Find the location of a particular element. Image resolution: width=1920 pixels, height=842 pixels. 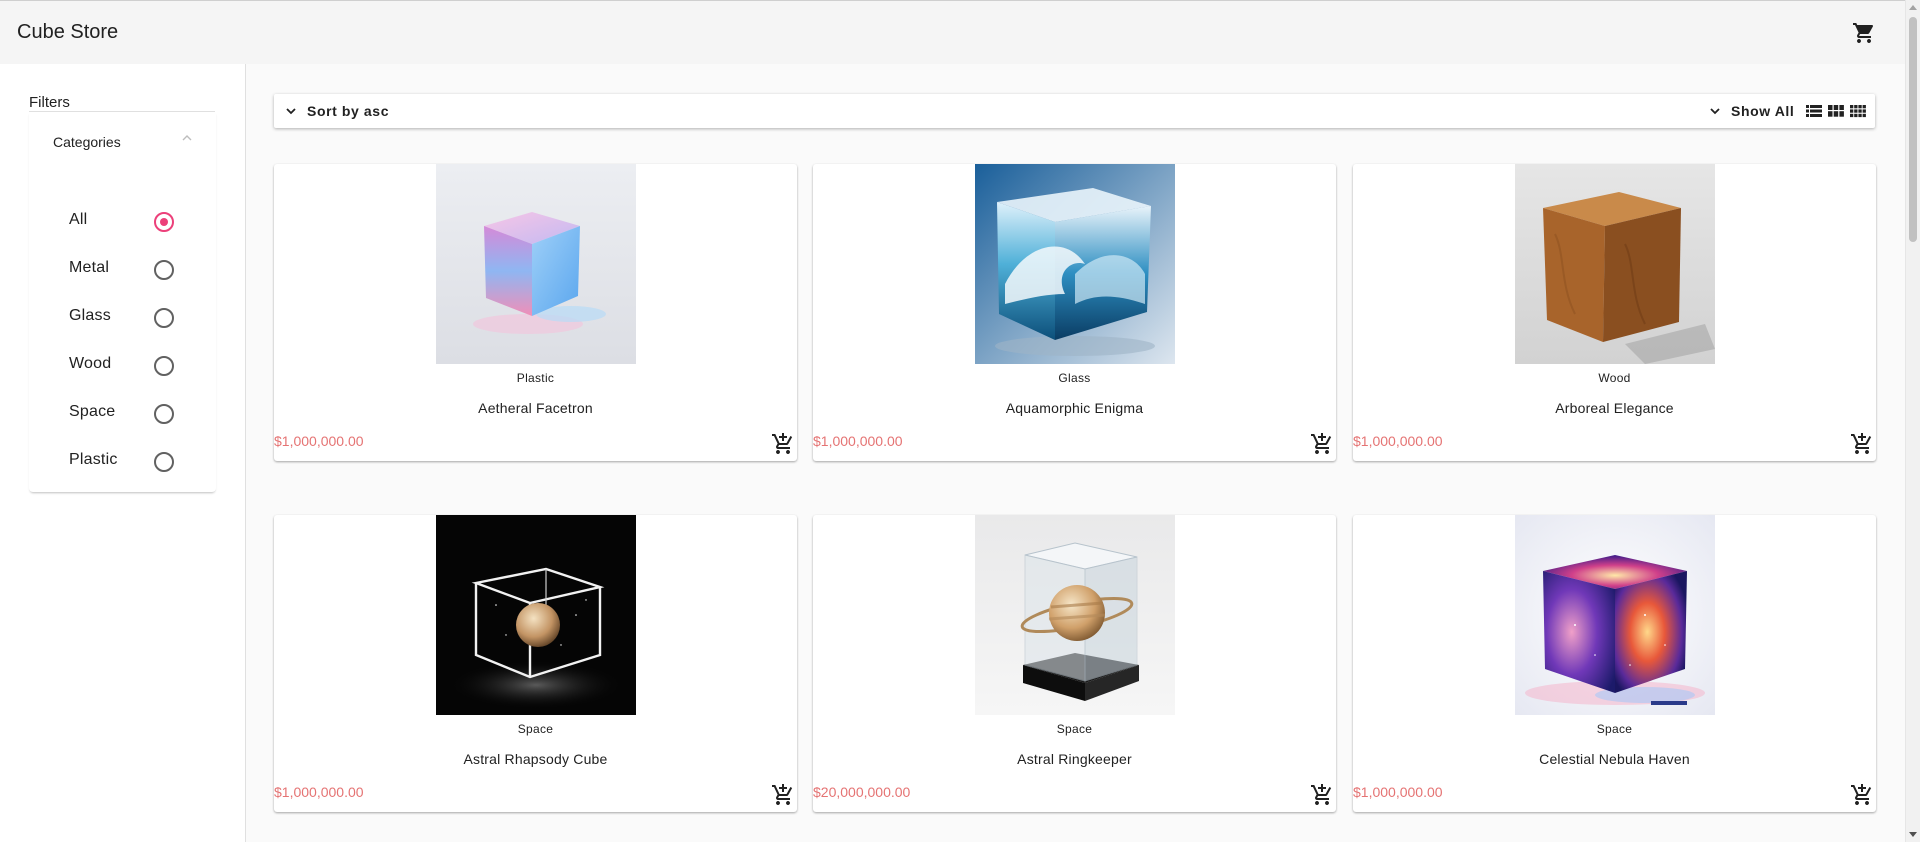

product-name: Aquamorphic Enigma is located at coordinates (1074, 408).